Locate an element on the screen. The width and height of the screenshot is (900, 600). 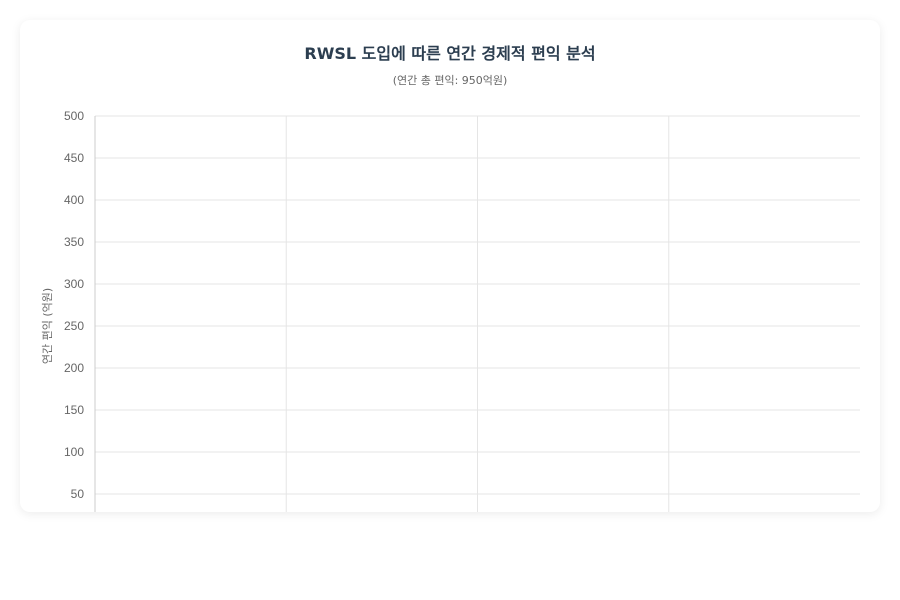
y-axis-title: 연간 편익 (억원) is located at coordinates (47, 326).